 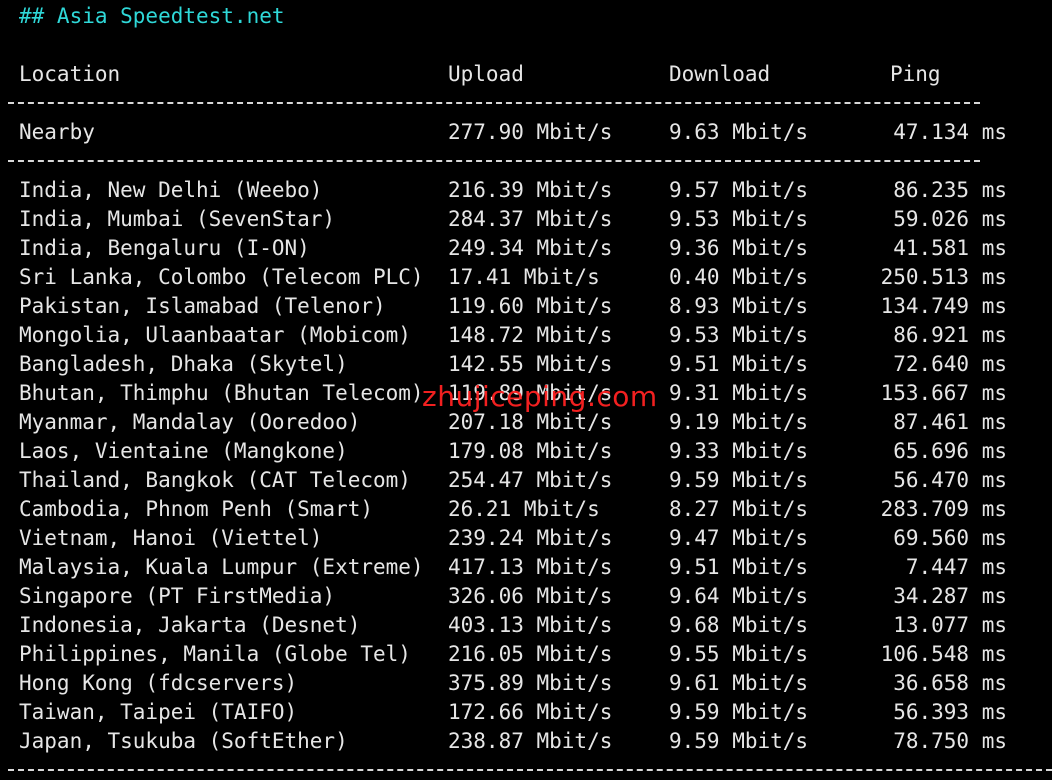 I want to click on watermark-text: zhujiceping.com, so click(x=540, y=396).